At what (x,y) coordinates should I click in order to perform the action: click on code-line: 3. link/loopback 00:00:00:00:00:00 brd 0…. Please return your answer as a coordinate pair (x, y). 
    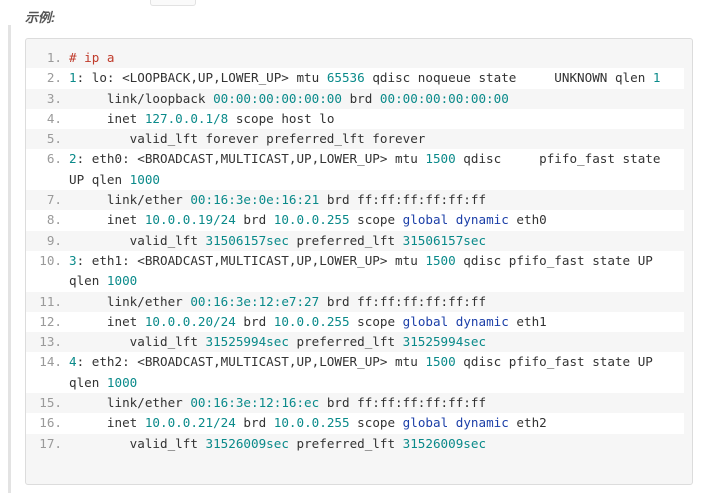
    Looking at the image, I should click on (355, 98).